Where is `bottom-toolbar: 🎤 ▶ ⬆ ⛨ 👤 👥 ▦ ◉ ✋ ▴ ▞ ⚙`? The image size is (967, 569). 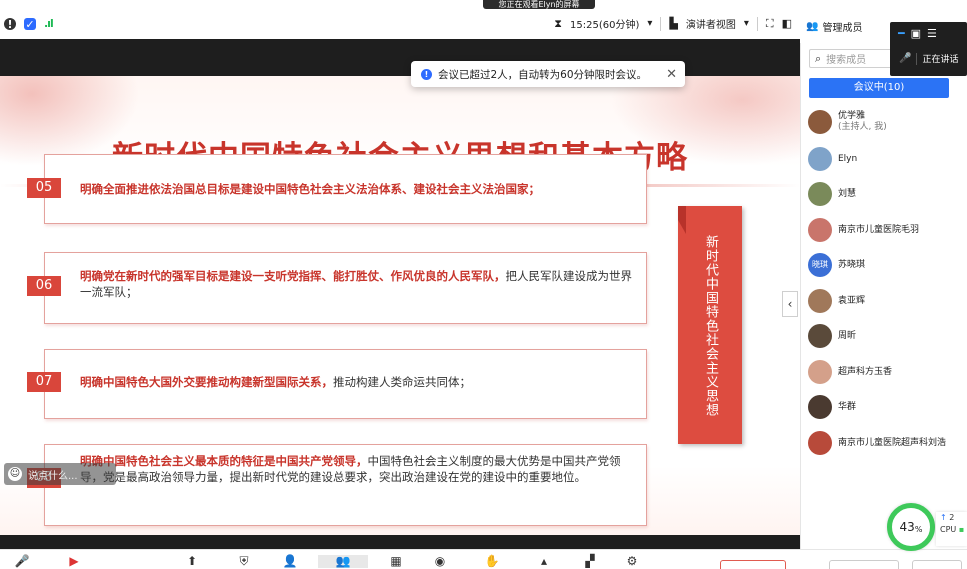 bottom-toolbar: 🎤 ▶ ⬆ ⛨ 👤 👥 ▦ ◉ ✋ ▴ ▞ ⚙ is located at coordinates (483, 559).